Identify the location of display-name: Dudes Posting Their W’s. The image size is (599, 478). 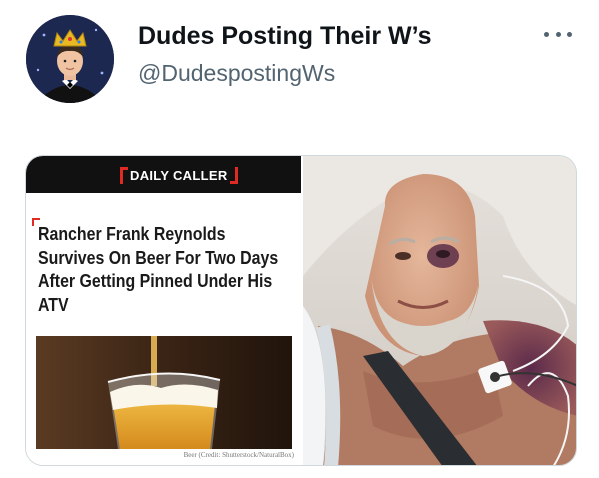
(285, 36).